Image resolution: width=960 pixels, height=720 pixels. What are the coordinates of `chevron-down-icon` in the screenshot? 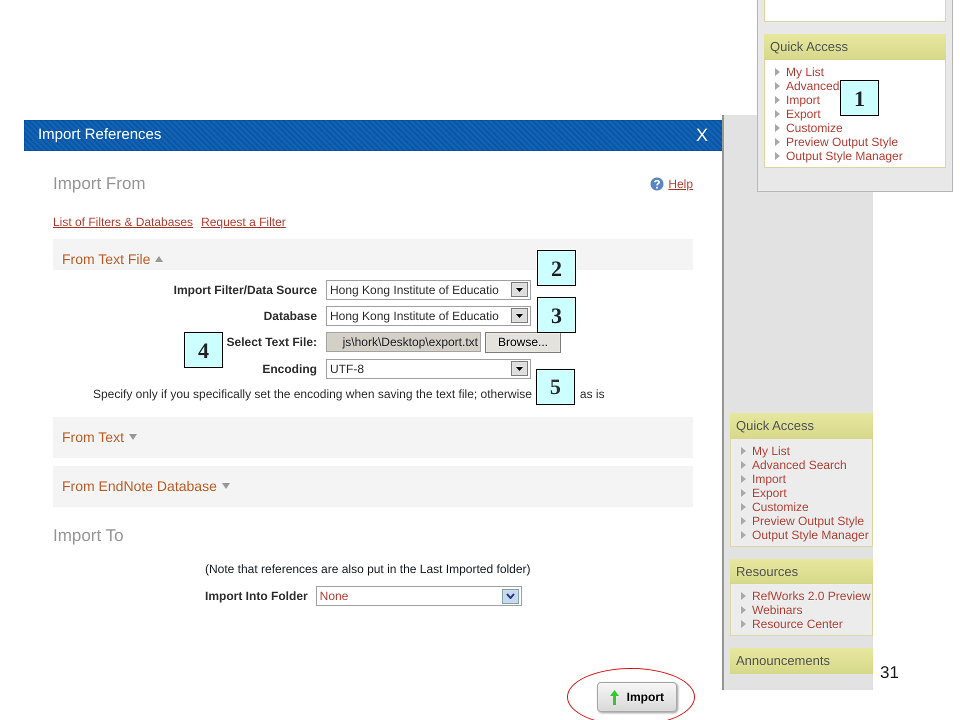 It's located at (510, 596).